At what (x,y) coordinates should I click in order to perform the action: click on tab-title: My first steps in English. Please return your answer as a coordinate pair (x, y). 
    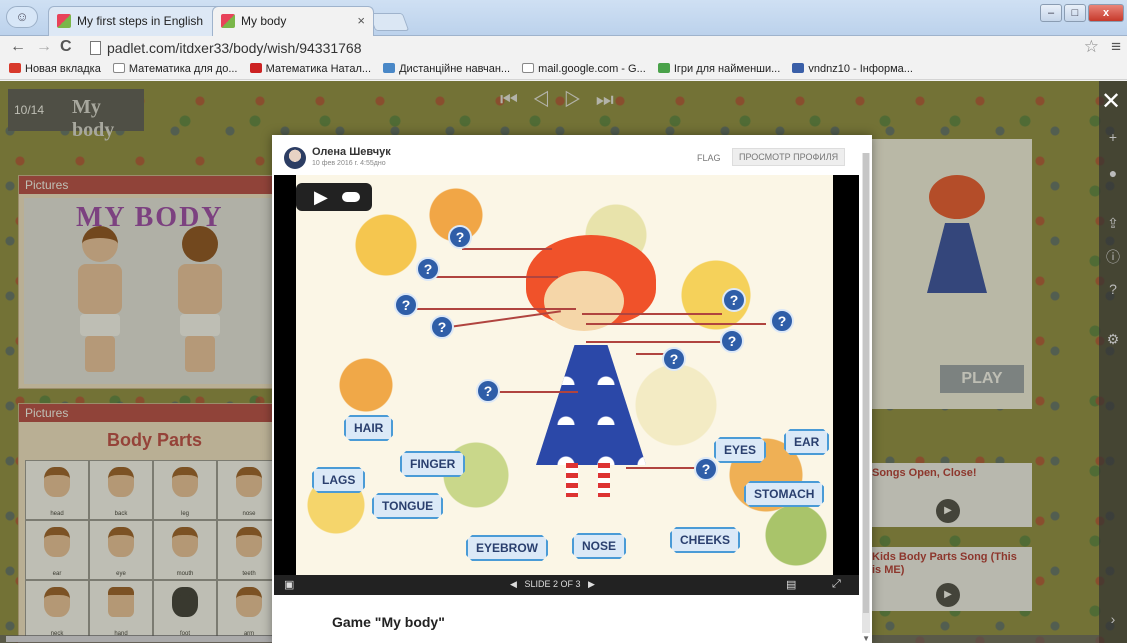
    Looking at the image, I should click on (140, 21).